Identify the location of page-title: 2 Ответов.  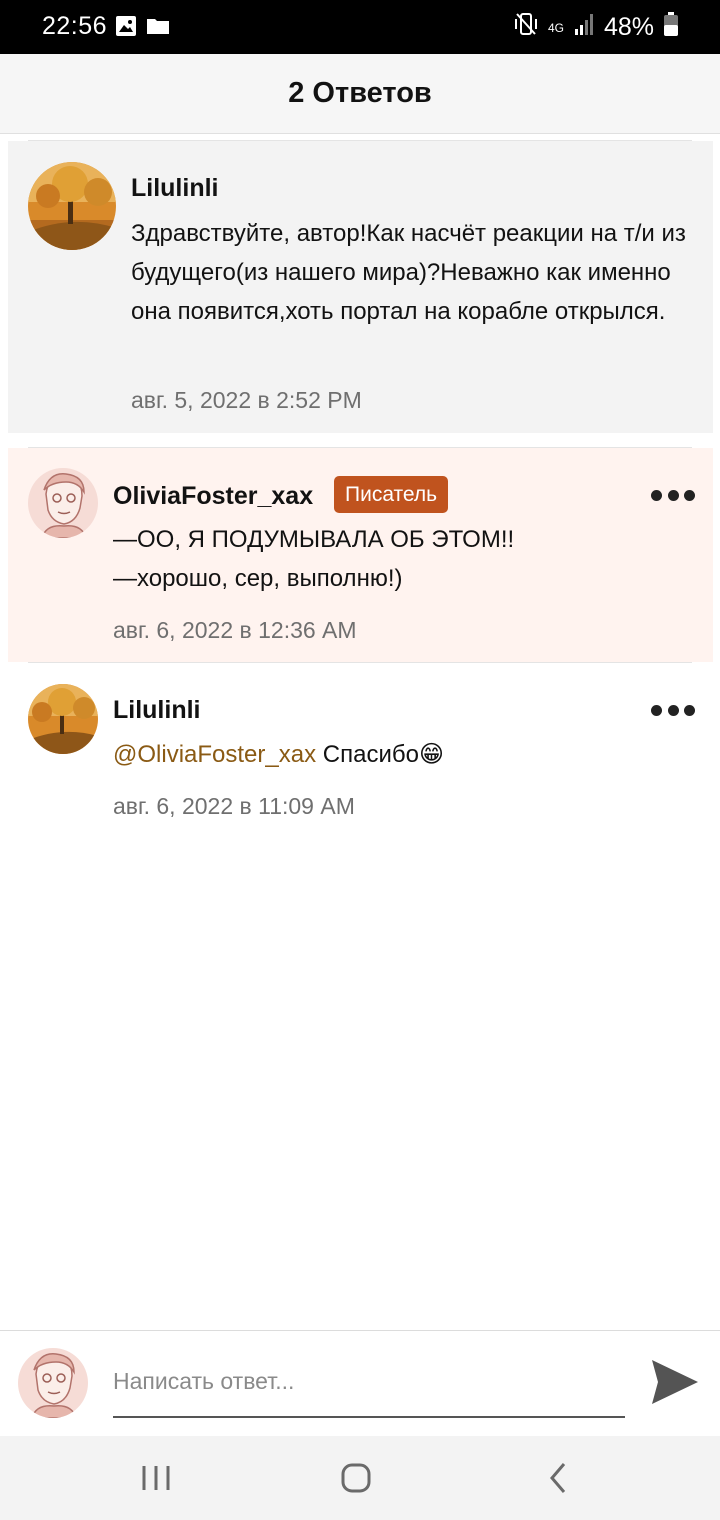
(360, 93).